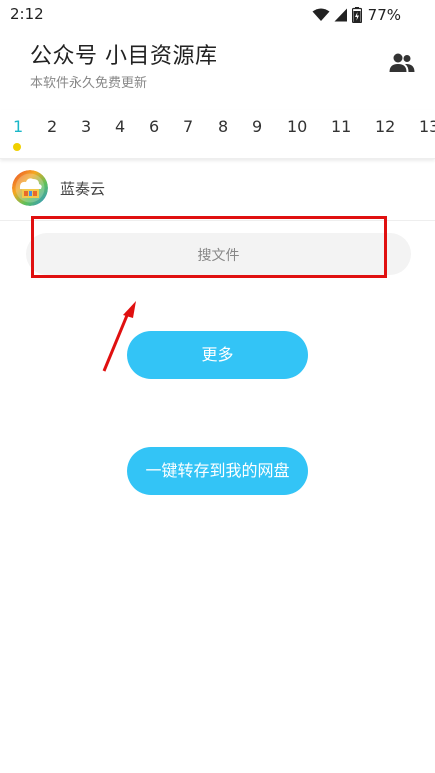  Describe the element at coordinates (385, 126) in the screenshot. I see `tab-12: 12` at that location.